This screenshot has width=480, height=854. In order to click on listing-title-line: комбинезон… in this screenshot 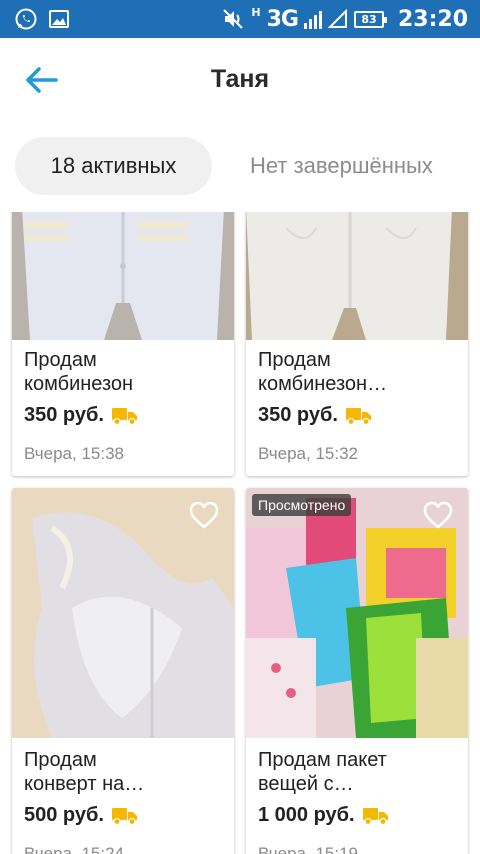, I will do `click(323, 384)`.